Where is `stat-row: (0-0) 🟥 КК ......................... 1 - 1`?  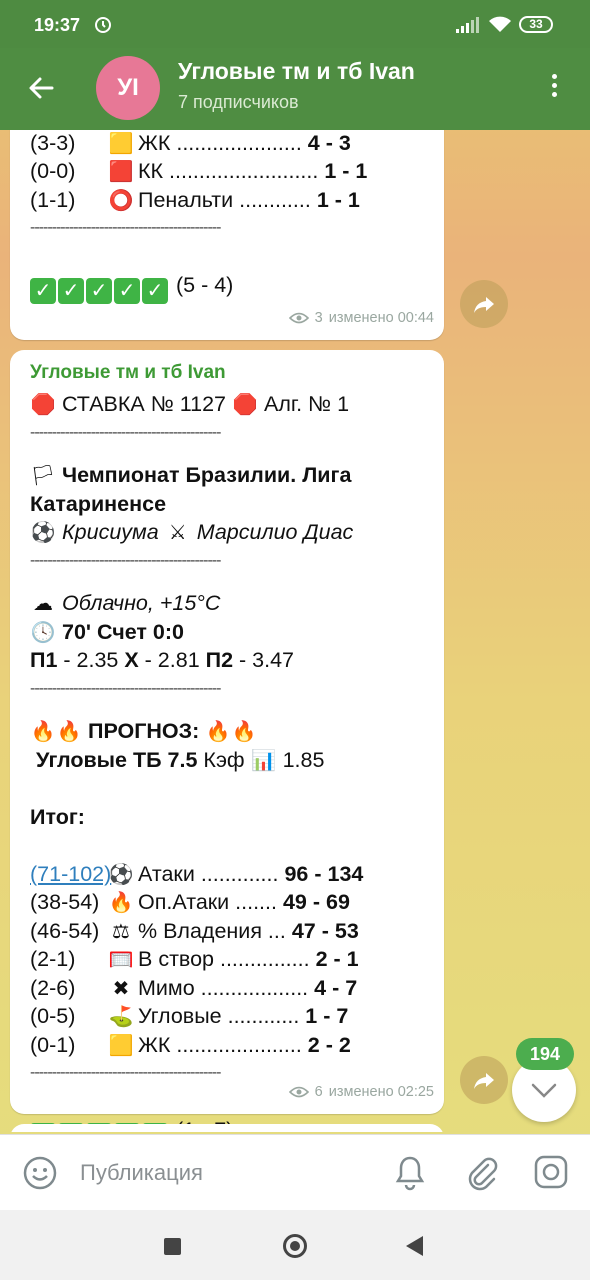
stat-row: (0-0) 🟥 КК ......................... 1 - 1 is located at coordinates (230, 171).